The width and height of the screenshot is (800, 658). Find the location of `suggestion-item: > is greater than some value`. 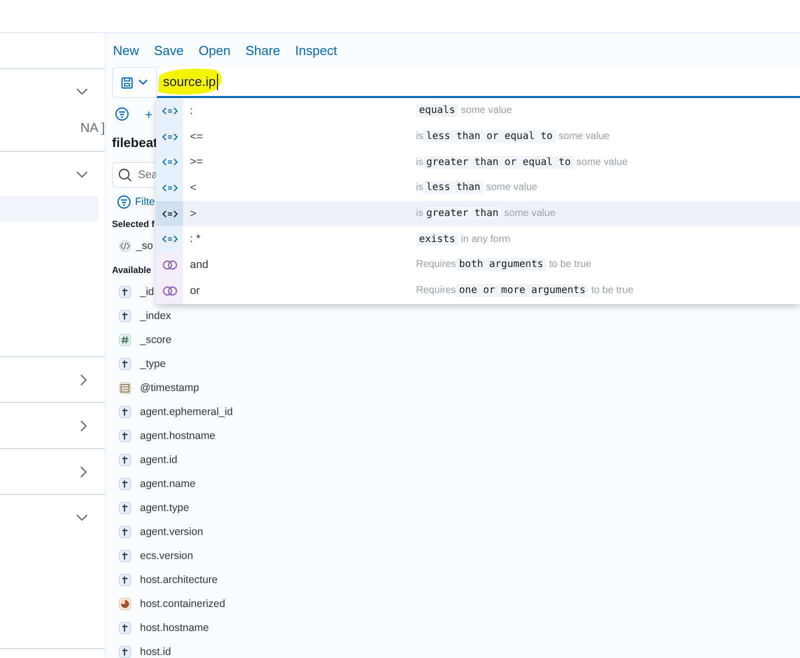

suggestion-item: > is greater than some value is located at coordinates (478, 213).